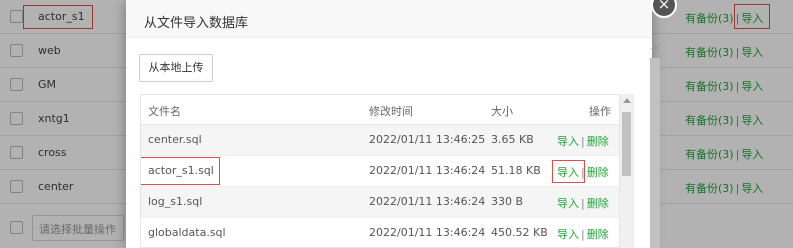 Image resolution: width=793 pixels, height=248 pixels. What do you see at coordinates (175, 139) in the screenshot?
I see `file-name: center.sql` at bounding box center [175, 139].